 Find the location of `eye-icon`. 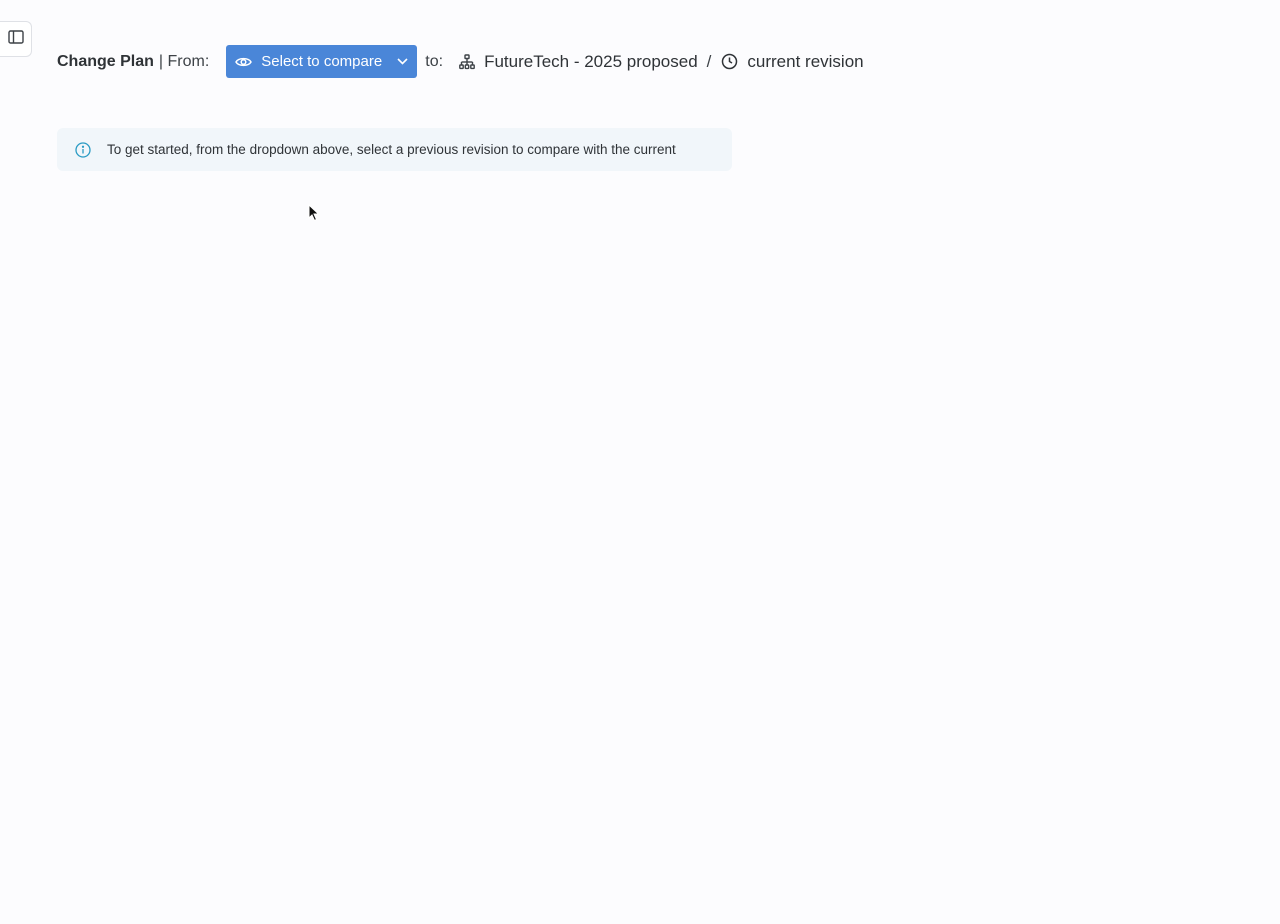

eye-icon is located at coordinates (244, 62).